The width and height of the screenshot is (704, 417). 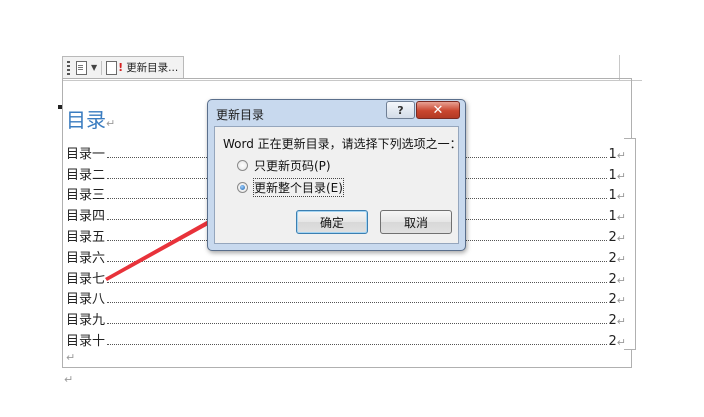 What do you see at coordinates (242, 165) in the screenshot?
I see `radio-button-icon` at bounding box center [242, 165].